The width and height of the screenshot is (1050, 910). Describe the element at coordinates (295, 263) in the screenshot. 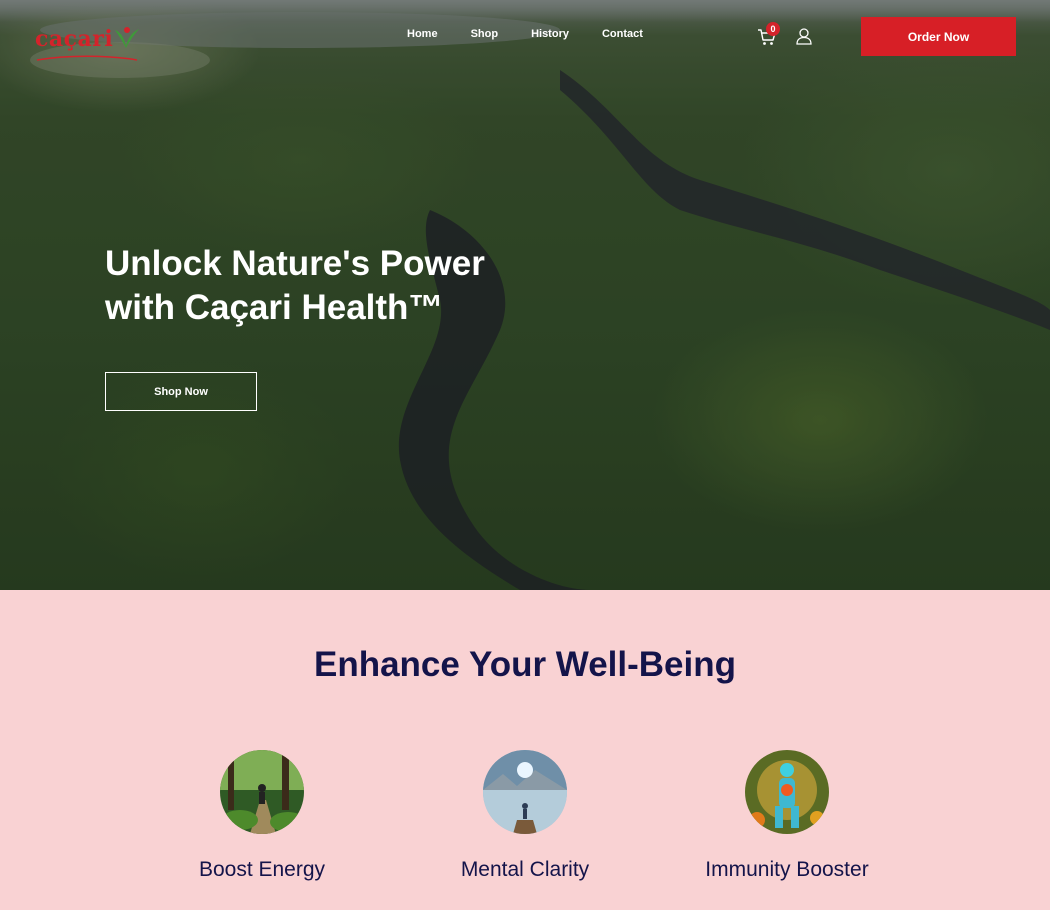

I see `hero-title-line-1: Unlock Nature's Power` at that location.